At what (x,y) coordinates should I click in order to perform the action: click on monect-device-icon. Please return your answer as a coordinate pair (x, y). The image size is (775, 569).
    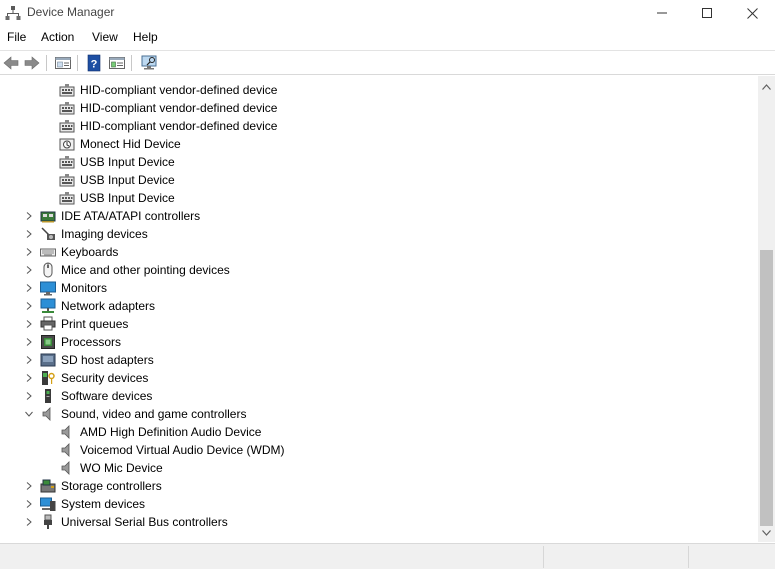
    Looking at the image, I should click on (67, 144).